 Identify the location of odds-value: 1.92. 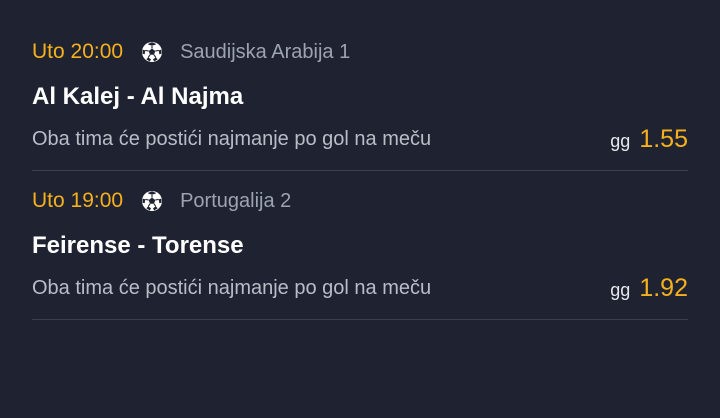
(663, 287).